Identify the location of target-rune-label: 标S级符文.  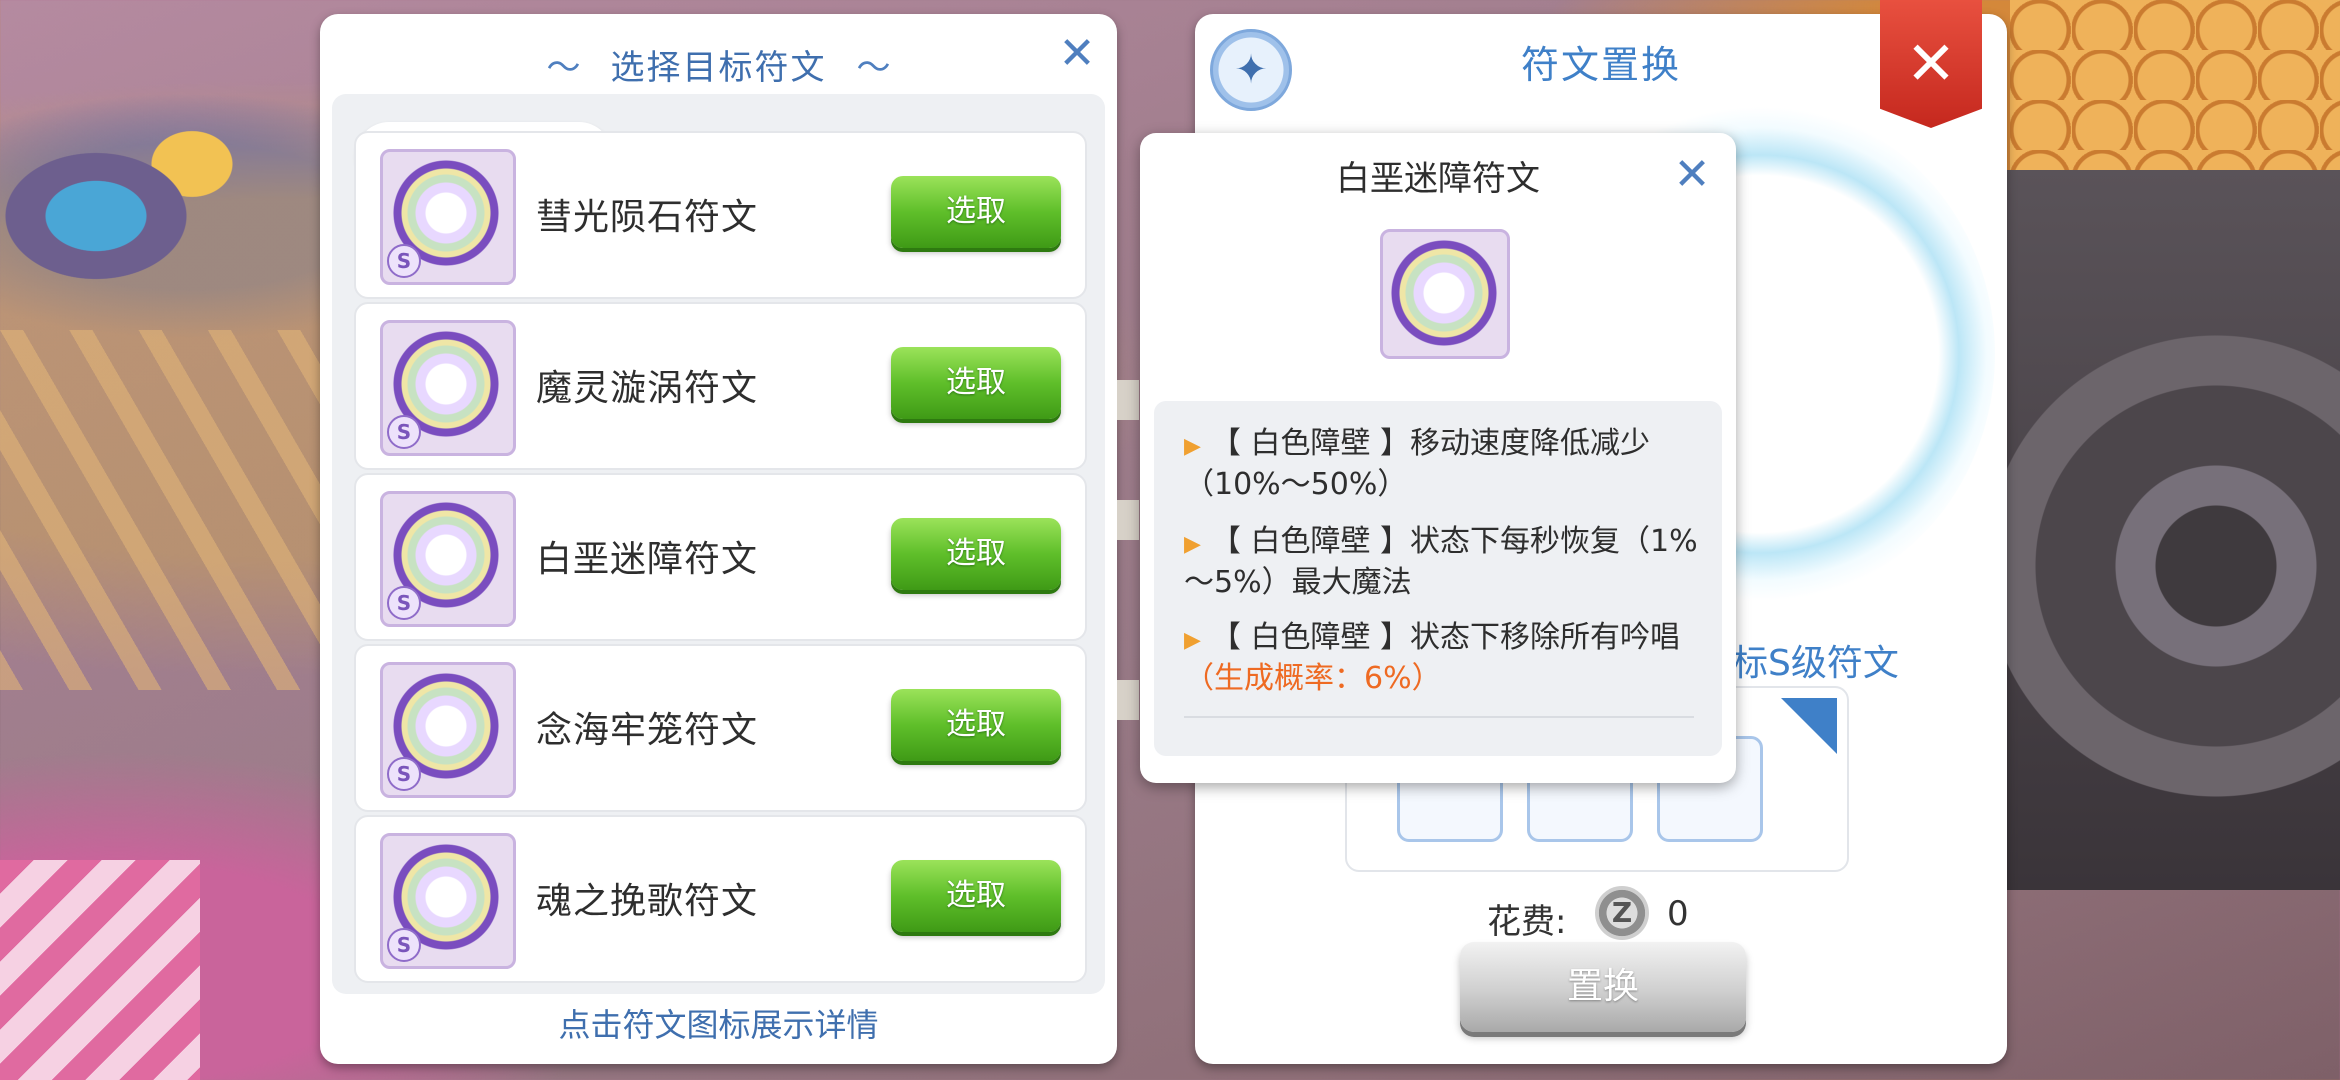
(1815, 663).